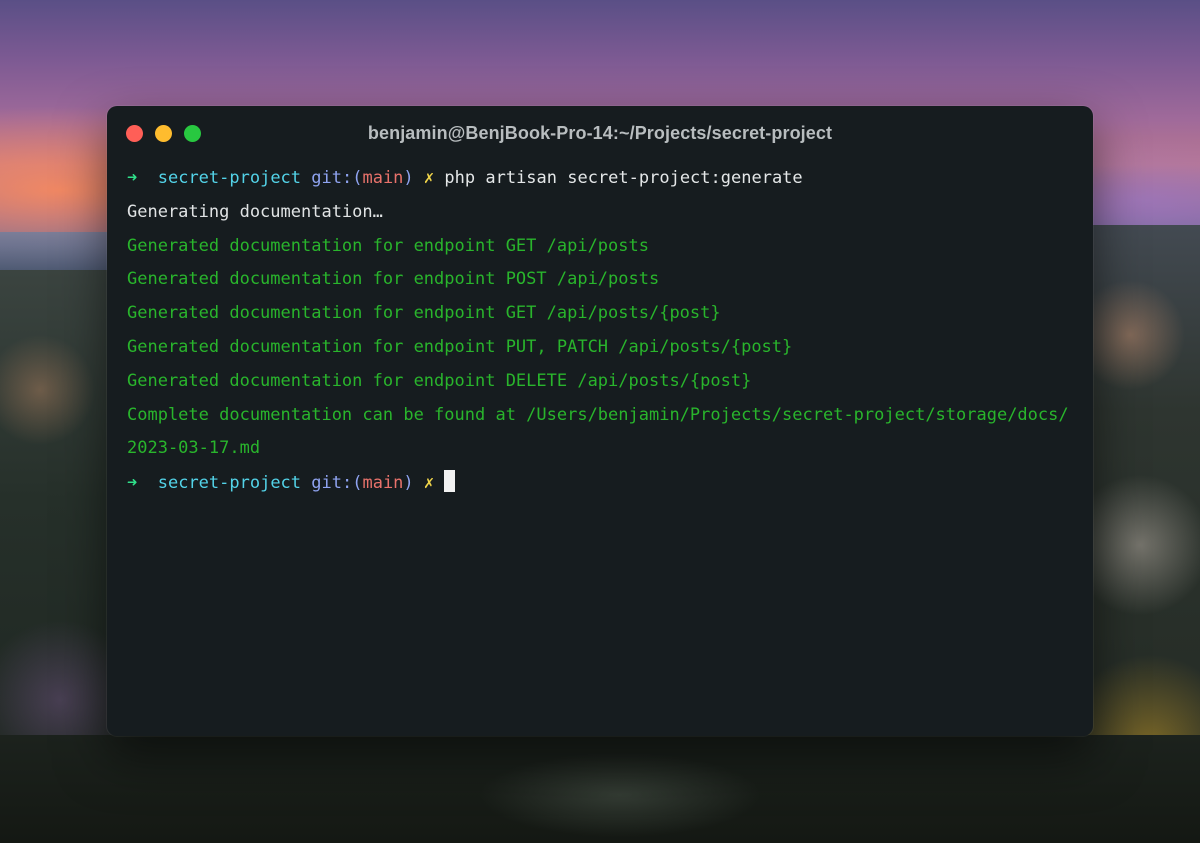 Image resolution: width=1200 pixels, height=843 pixels. What do you see at coordinates (623, 178) in the screenshot?
I see `command-text: php artisan secret-project:generate` at bounding box center [623, 178].